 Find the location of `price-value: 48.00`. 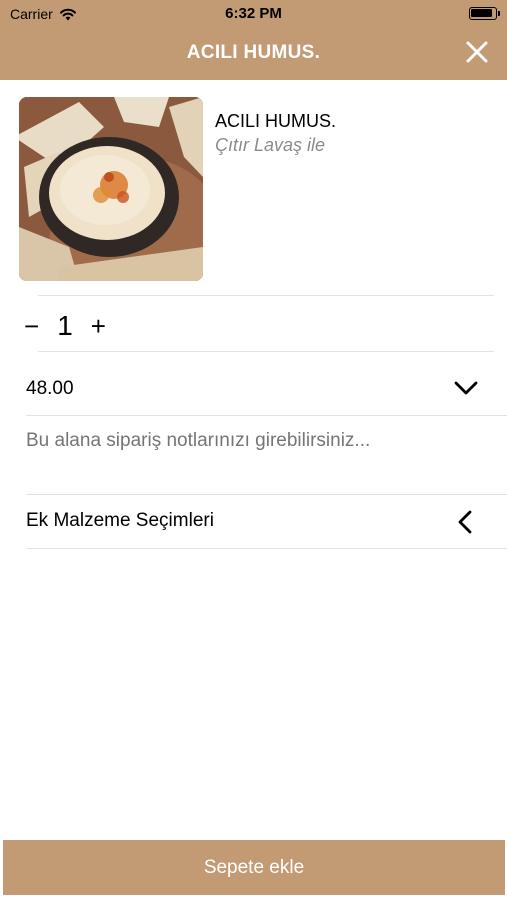

price-value: 48.00 is located at coordinates (50, 388).